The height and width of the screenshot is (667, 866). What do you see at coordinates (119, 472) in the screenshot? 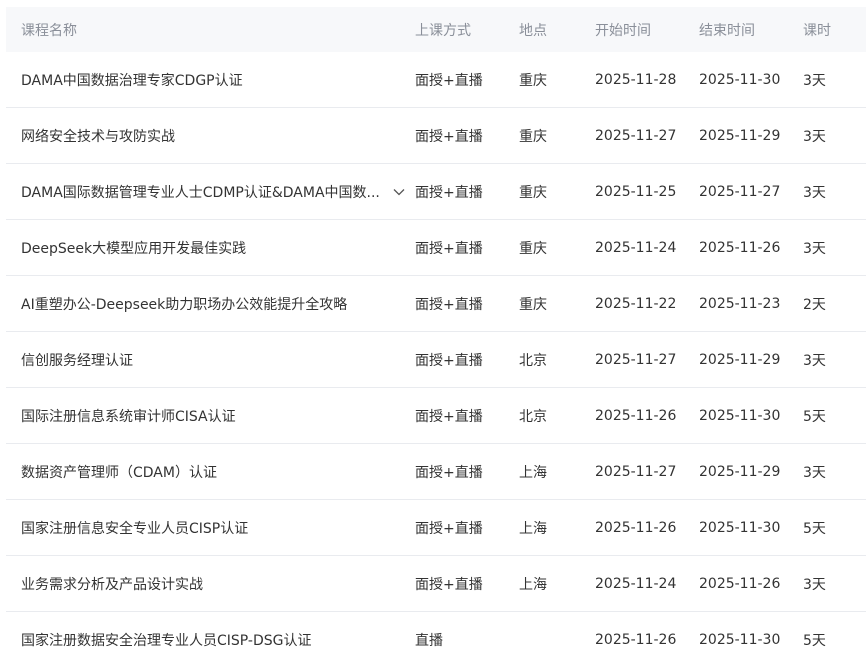
I see `course-name-link: 数据资产管理师（CDAM）认证` at bounding box center [119, 472].